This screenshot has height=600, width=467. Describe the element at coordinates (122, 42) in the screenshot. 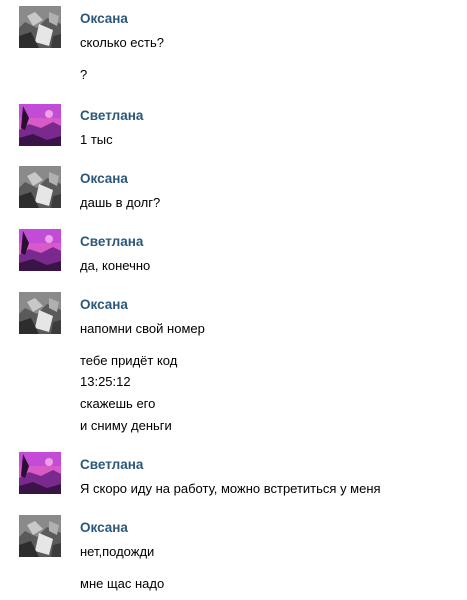

I see `message-text: сколько есть?` at that location.